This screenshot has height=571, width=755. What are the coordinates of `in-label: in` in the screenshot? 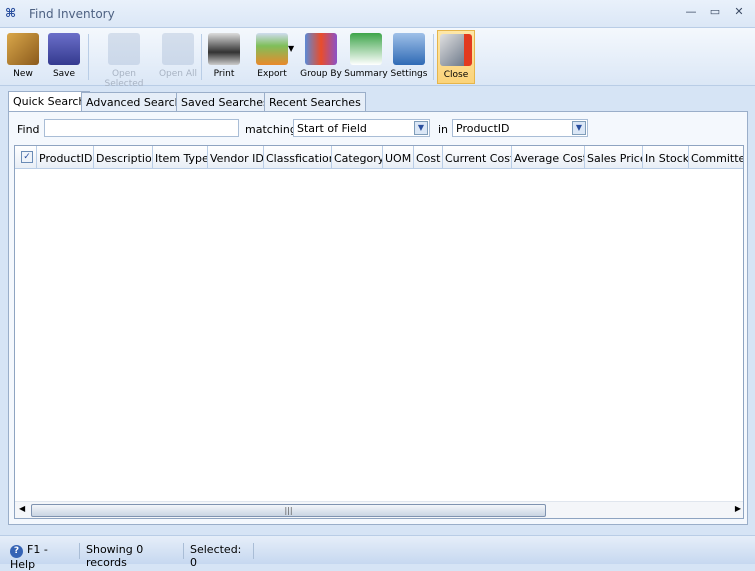 It's located at (443, 129).